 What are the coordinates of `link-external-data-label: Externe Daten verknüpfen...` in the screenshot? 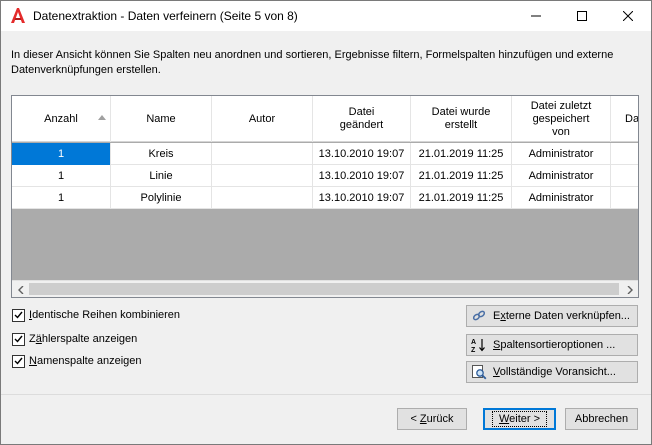 It's located at (561, 316).